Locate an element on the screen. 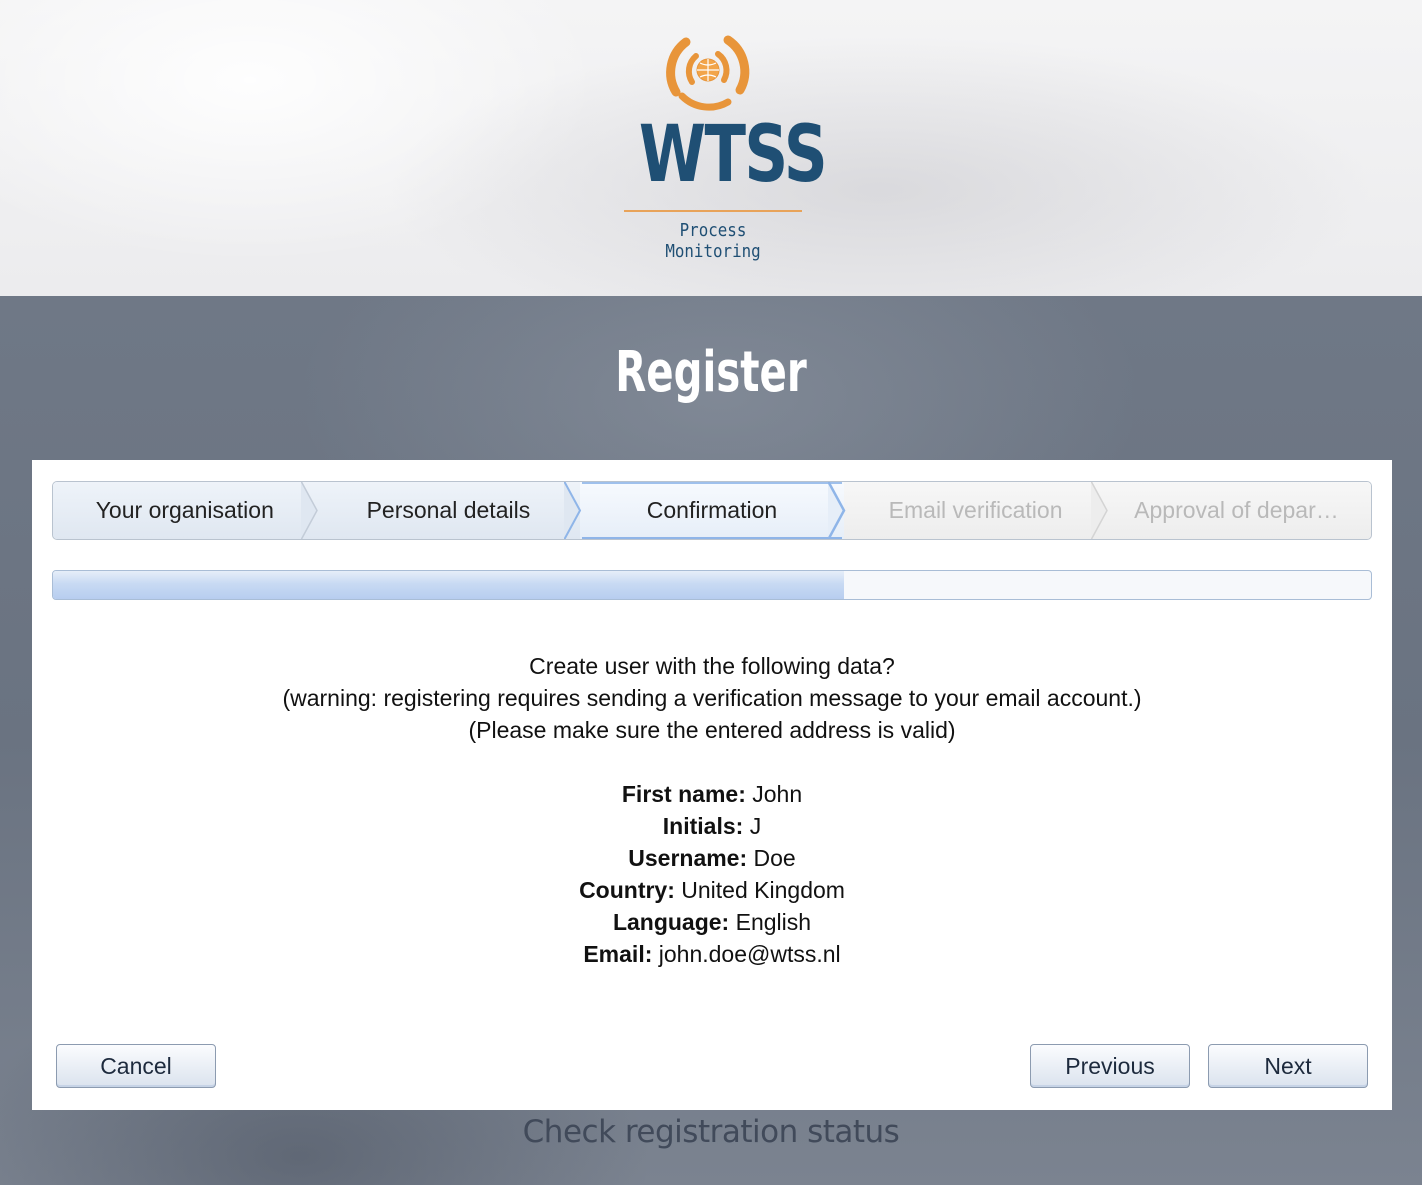 This screenshot has width=1422, height=1185. next-button: Next is located at coordinates (1288, 1066).